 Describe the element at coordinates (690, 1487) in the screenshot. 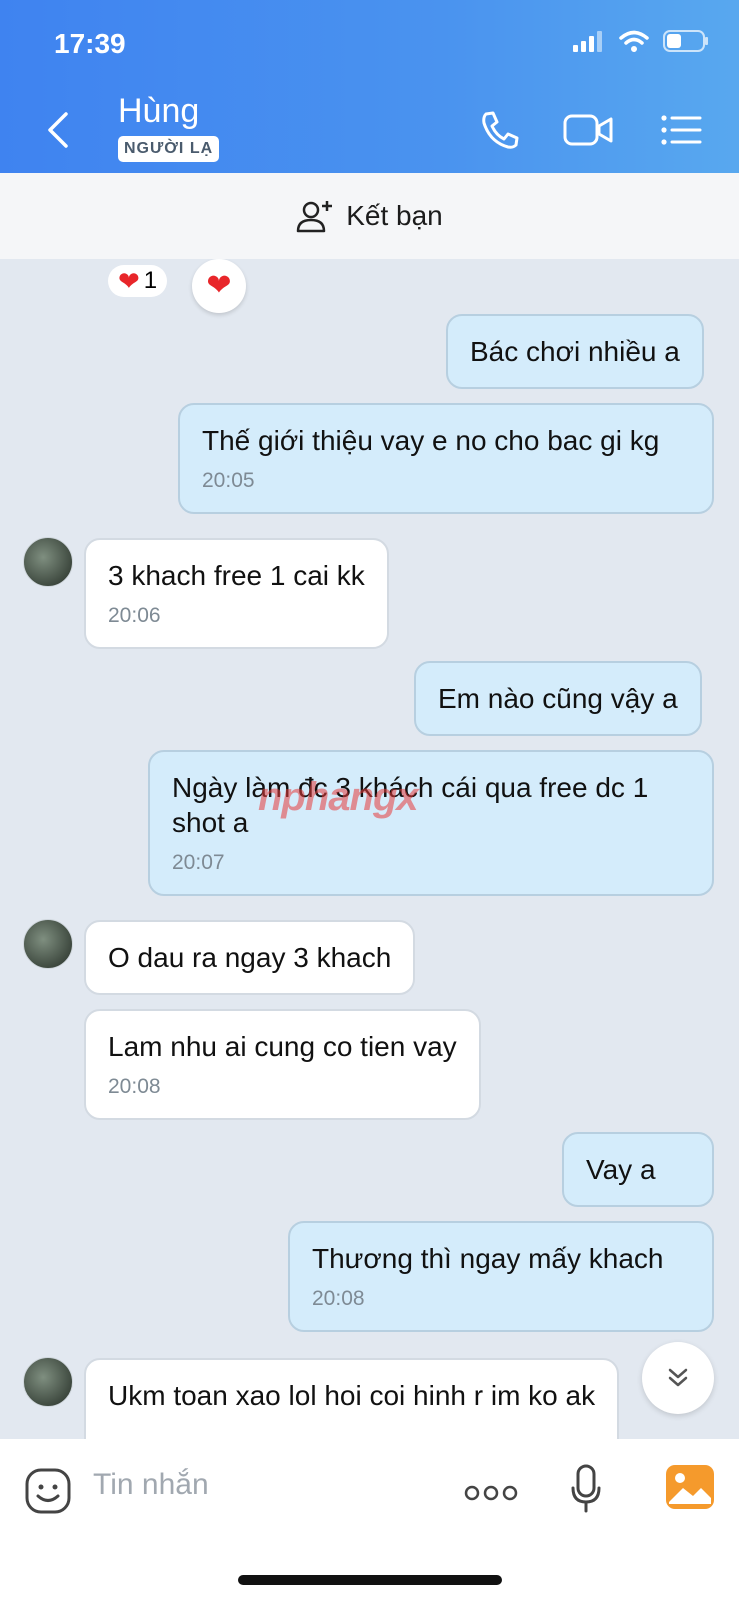

I see `image-icon` at that location.